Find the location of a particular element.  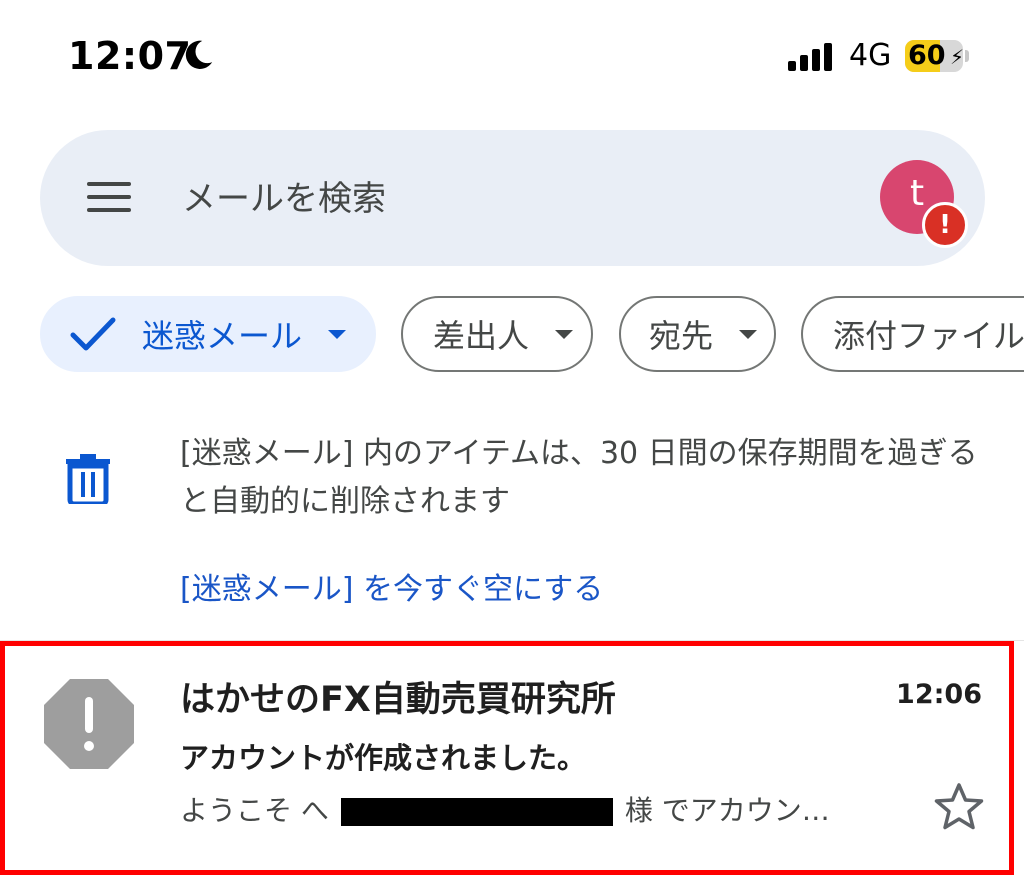

snippet-start: ようこそ へ is located at coordinates (254, 810).